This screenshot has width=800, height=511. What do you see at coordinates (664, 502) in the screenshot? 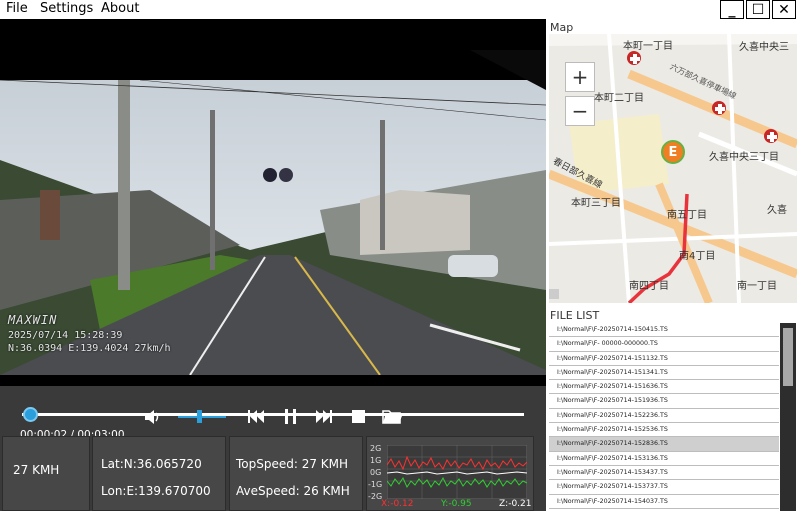
I see `file-list-item: I:\Normal\F\F-20250714-154037.TS` at bounding box center [664, 502].